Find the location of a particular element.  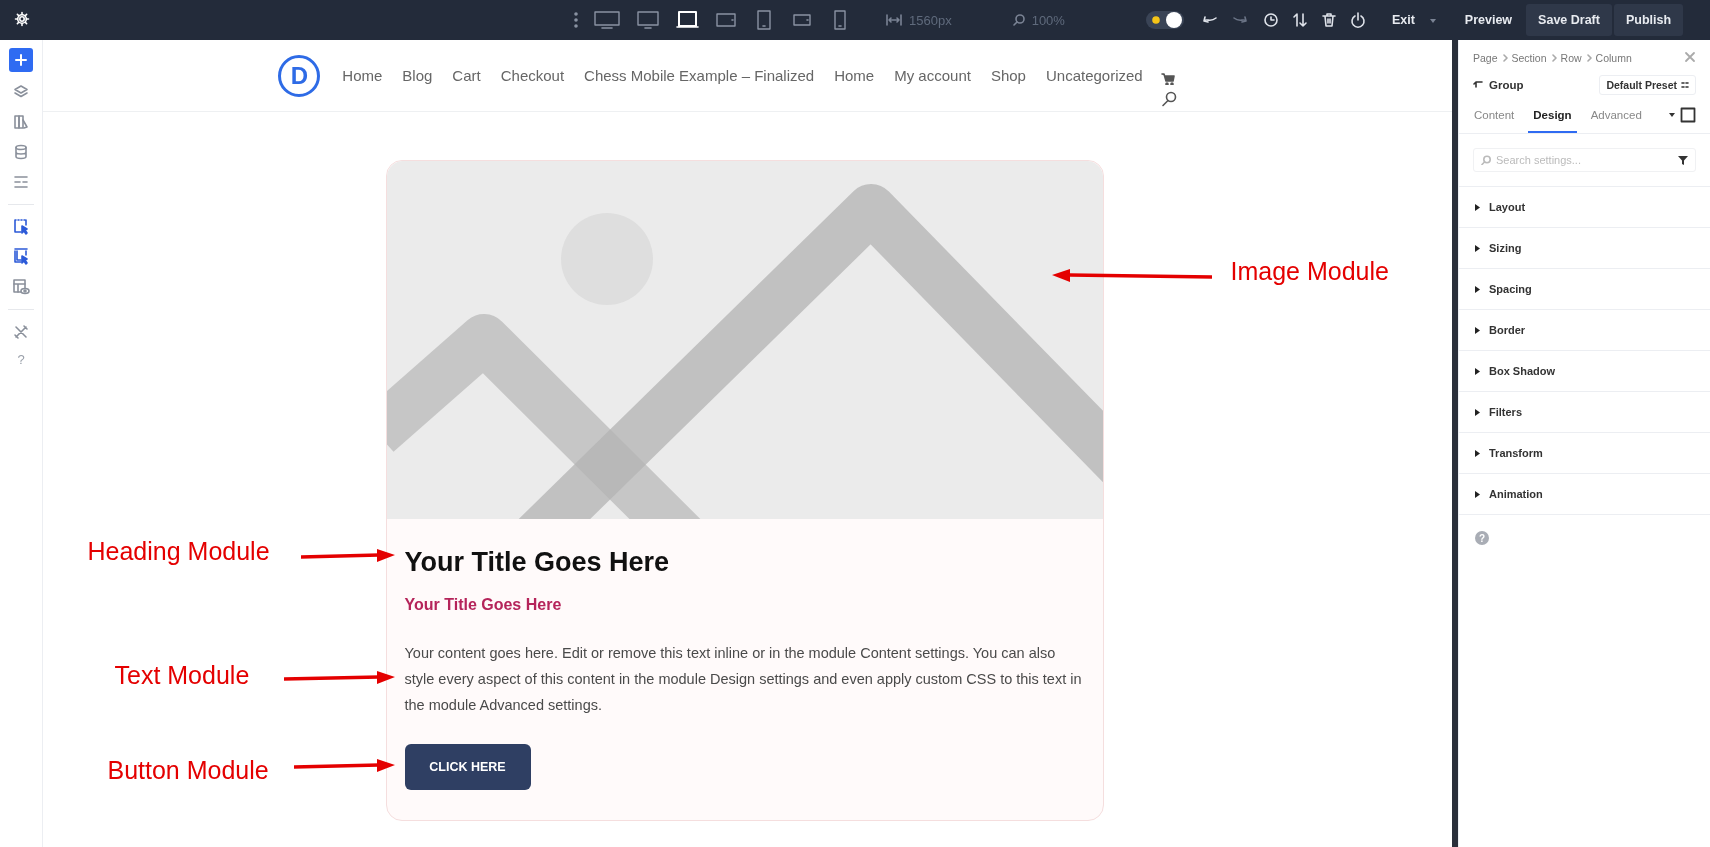

section-title: Transform is located at coordinates (1516, 453).